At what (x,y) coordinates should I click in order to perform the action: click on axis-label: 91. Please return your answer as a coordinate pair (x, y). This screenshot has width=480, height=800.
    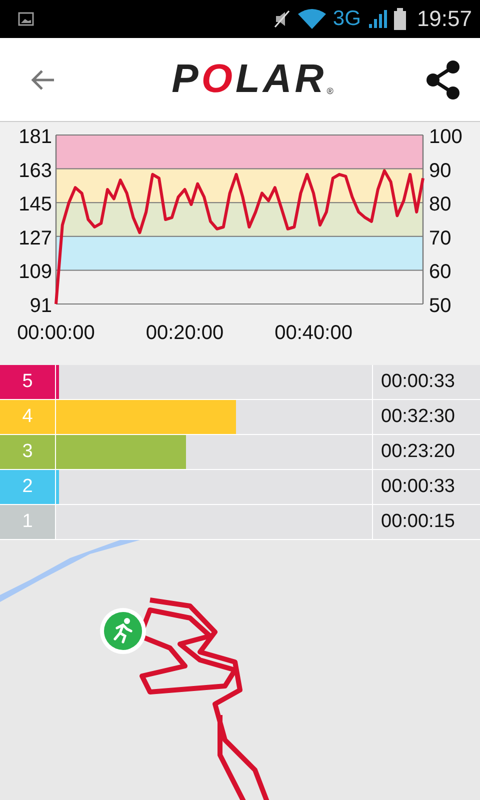
    Looking at the image, I should click on (41, 306).